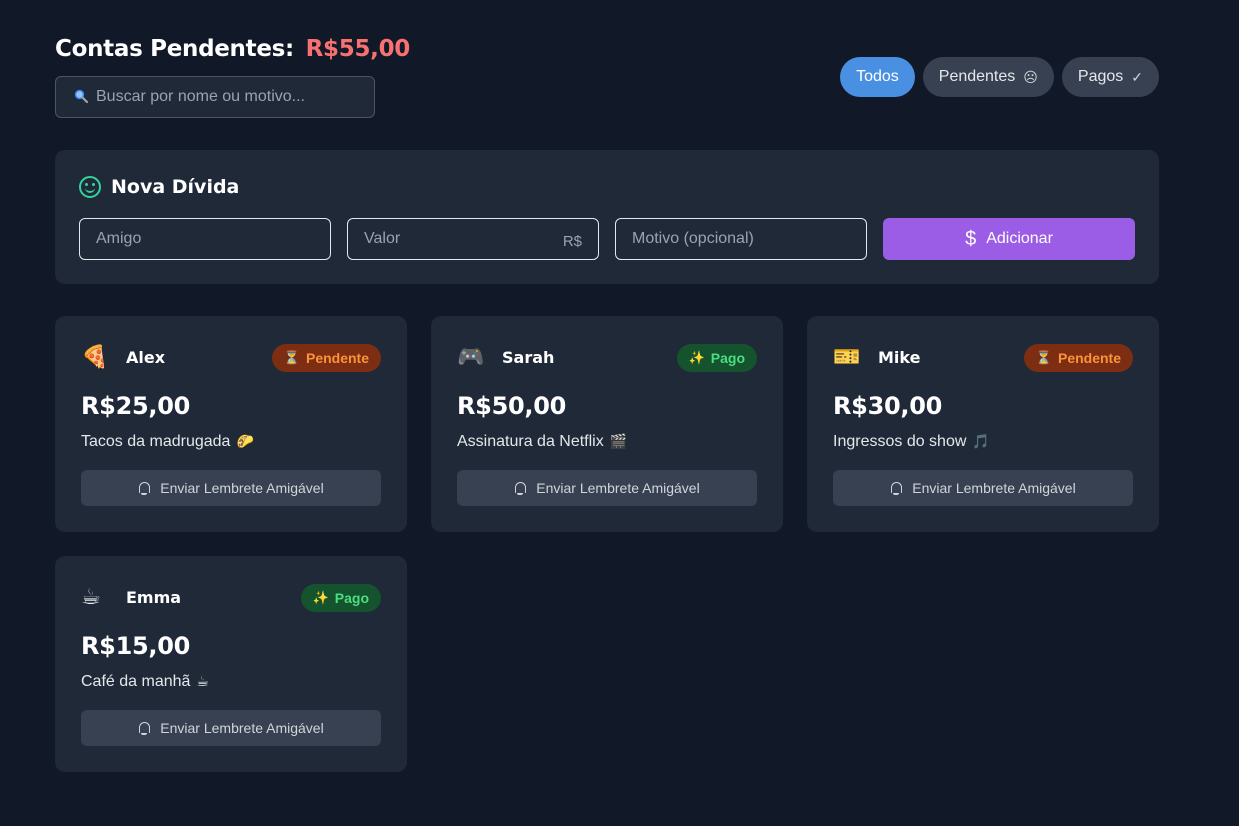  Describe the element at coordinates (511, 406) in the screenshot. I see `debt-amount: R$50,00` at that location.